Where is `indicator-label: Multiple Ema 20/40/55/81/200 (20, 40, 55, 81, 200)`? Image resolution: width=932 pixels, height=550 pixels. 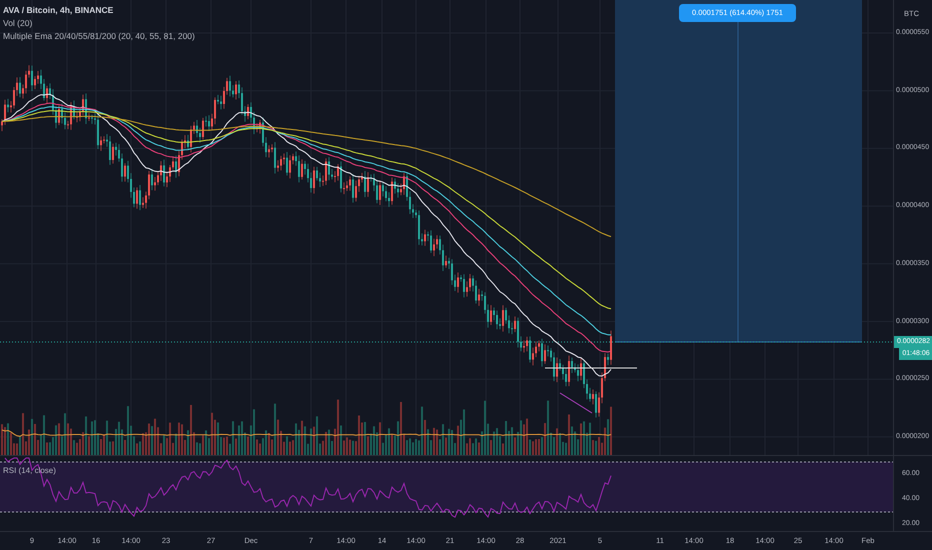 indicator-label: Multiple Ema 20/40/55/81/200 (20, 40, 55, 81, 200) is located at coordinates (99, 36).